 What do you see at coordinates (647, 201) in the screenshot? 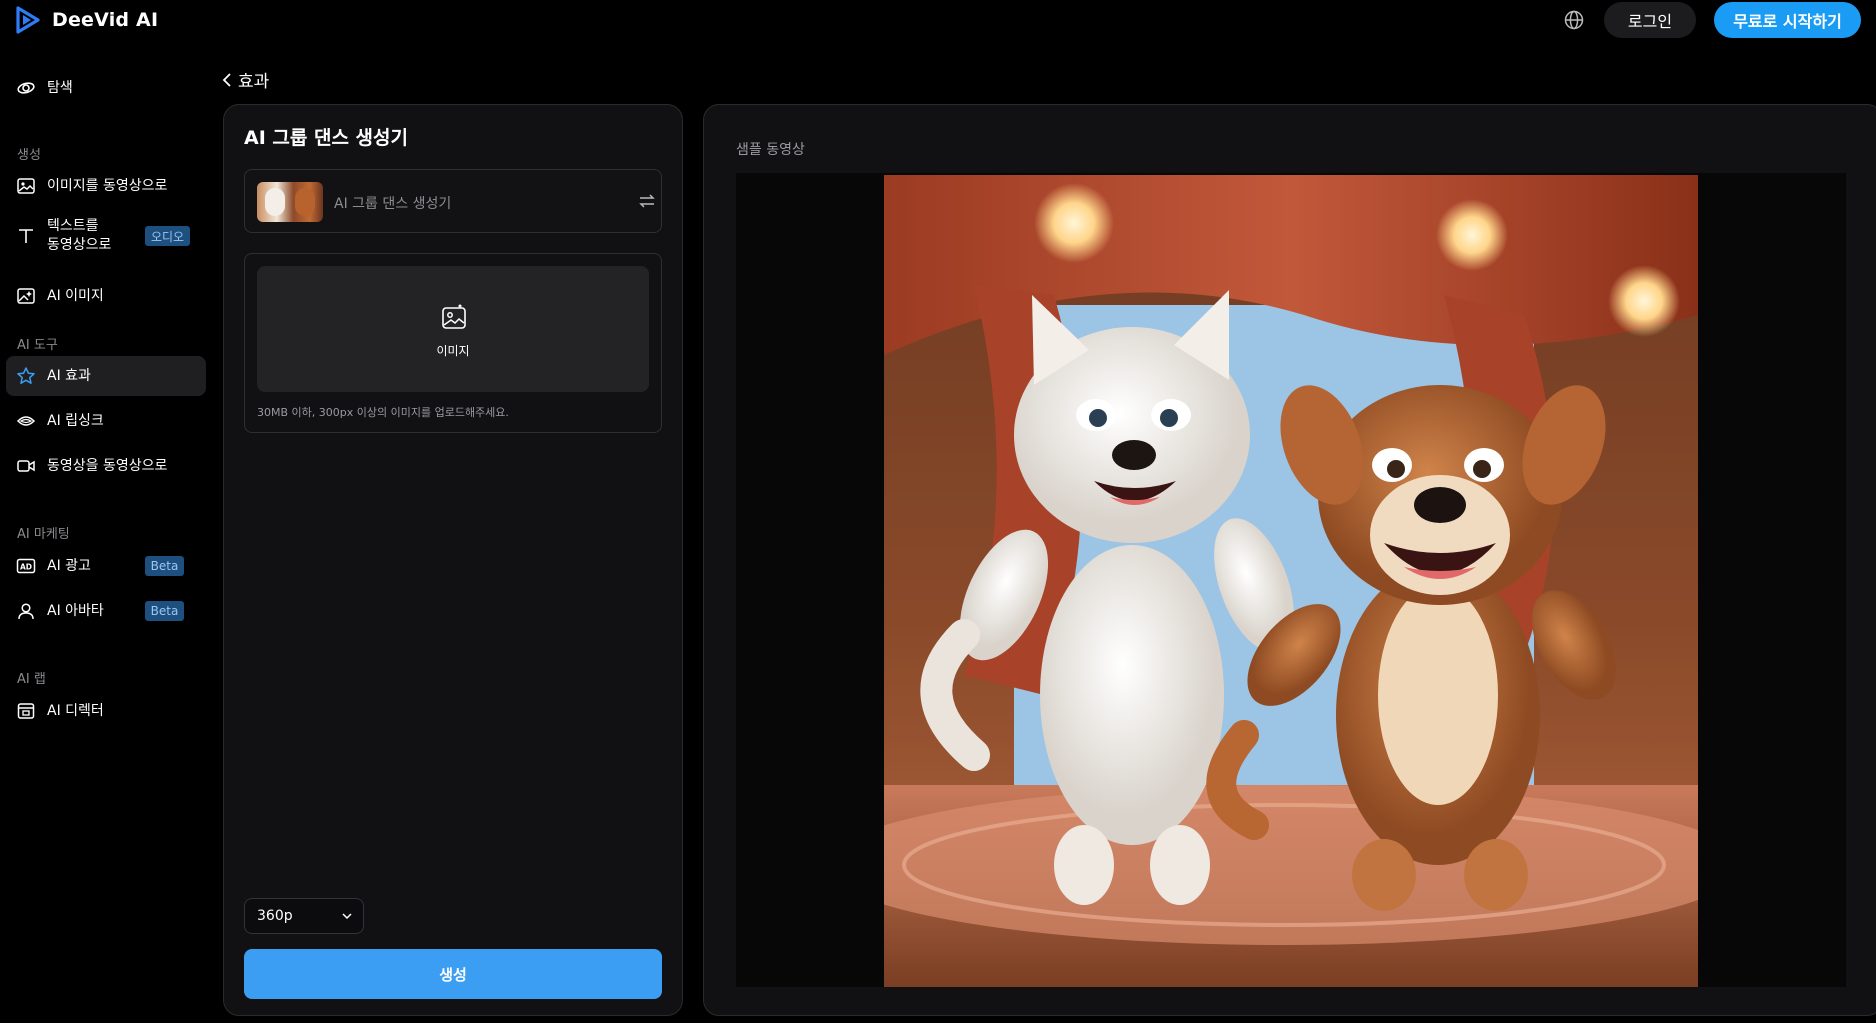
I see `swap-icon` at bounding box center [647, 201].